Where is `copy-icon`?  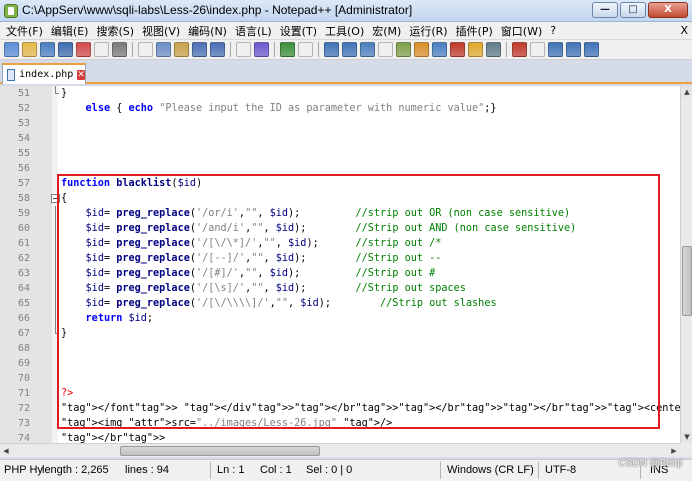
copy-icon is located at coordinates (163, 49).